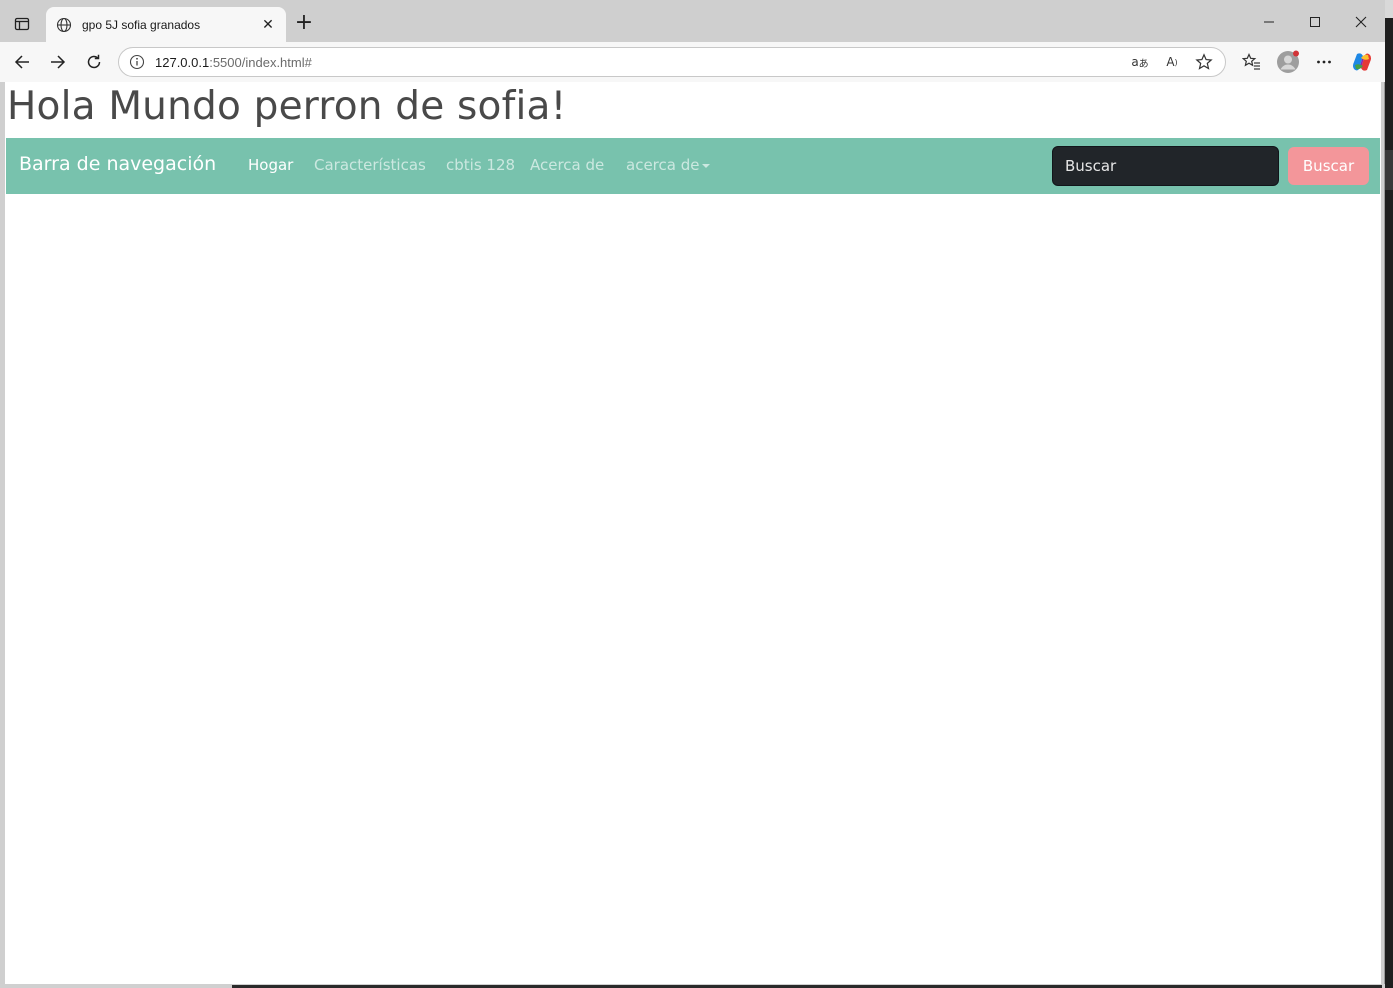 Image resolution: width=1393 pixels, height=988 pixels. Describe the element at coordinates (1389, 494) in the screenshot. I see `background-window-strip` at that location.